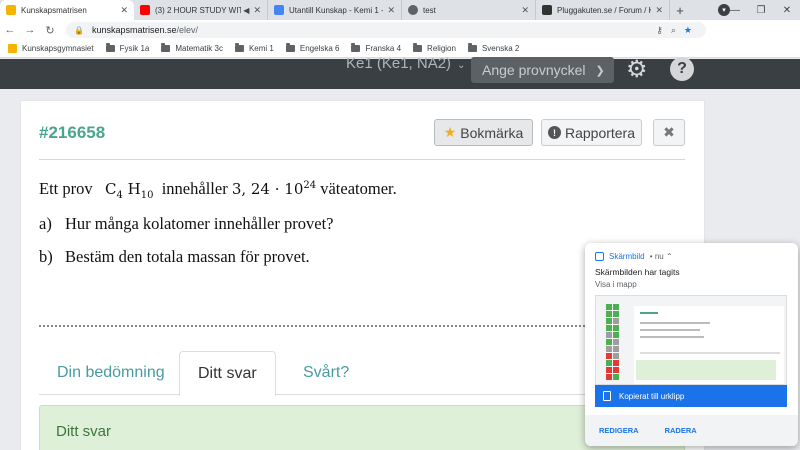 The width and height of the screenshot is (800, 450). Describe the element at coordinates (54, 10) in the screenshot. I see `tab-title: Kunskapsmatrisen` at that location.